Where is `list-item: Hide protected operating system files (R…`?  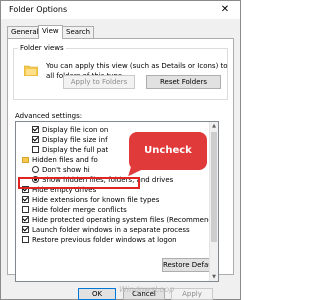 list-item: Hide protected operating system files (R… is located at coordinates (120, 220).